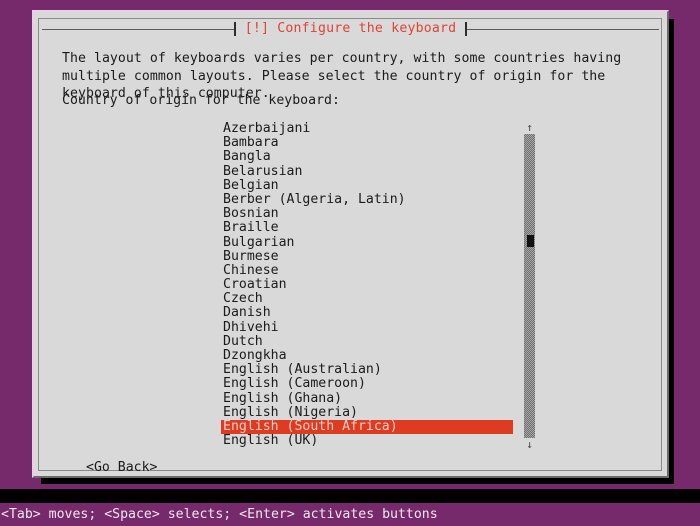 Image resolution: width=700 pixels, height=526 pixels. Describe the element at coordinates (530, 241) in the screenshot. I see `scrollbar-thumb` at that location.